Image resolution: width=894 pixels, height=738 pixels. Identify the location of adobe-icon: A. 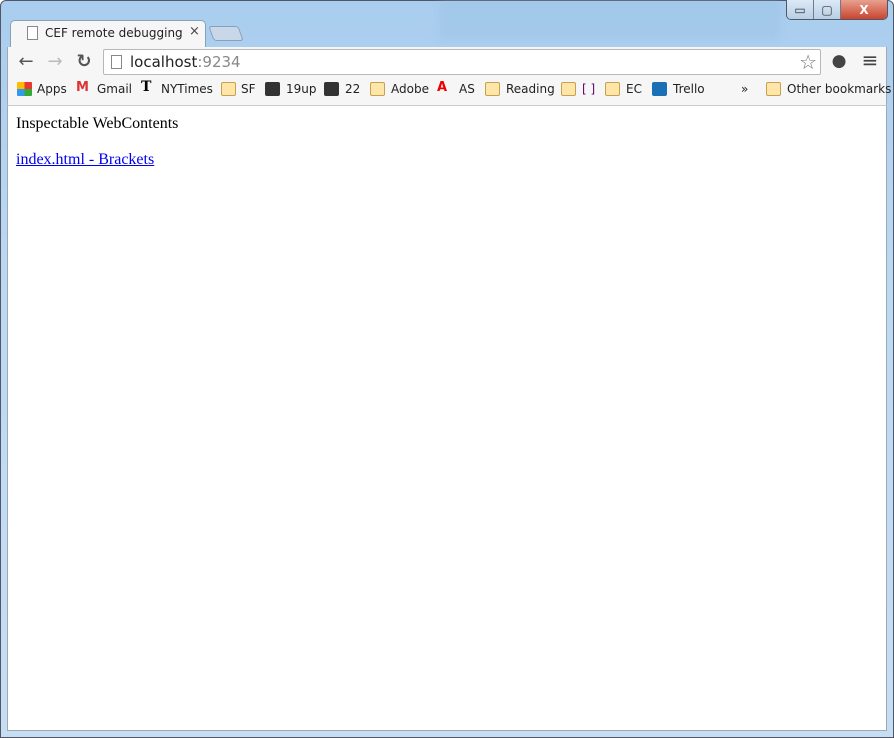
(442, 87).